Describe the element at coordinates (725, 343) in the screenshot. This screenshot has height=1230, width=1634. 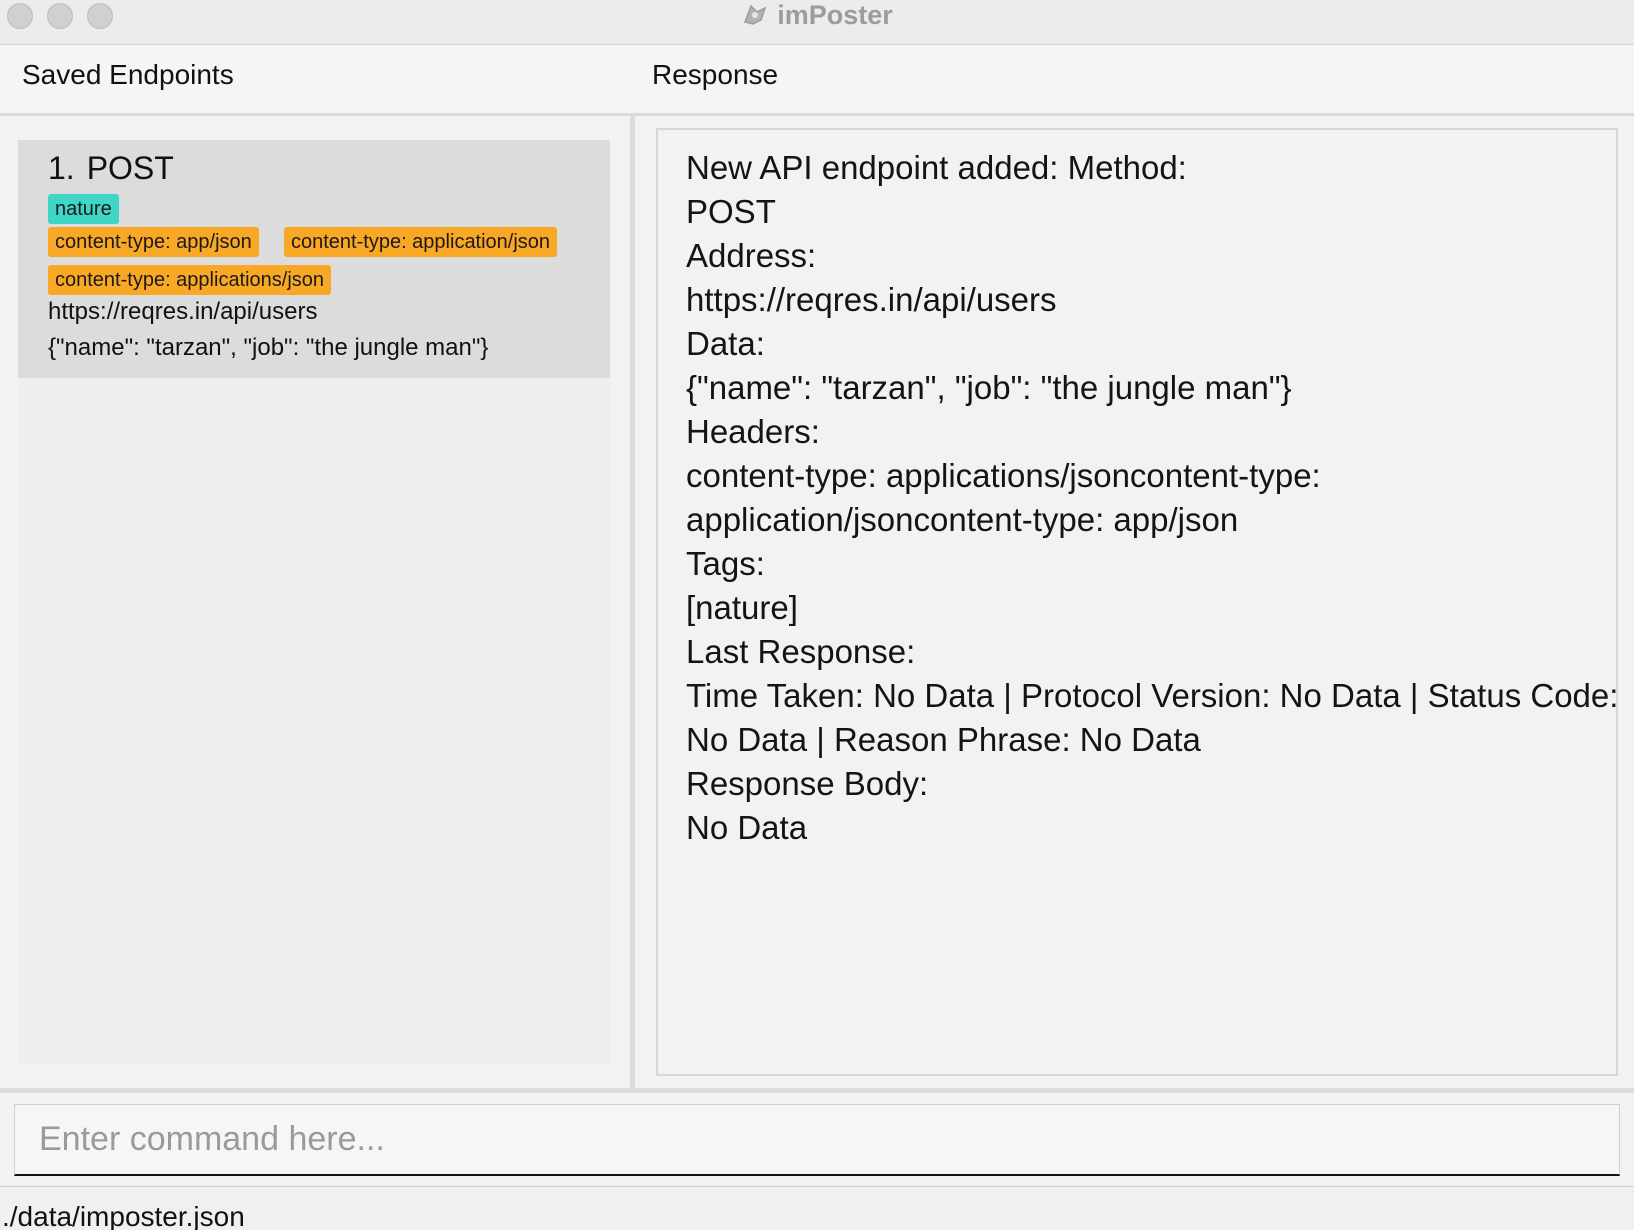
I see `response-line: Data:` at that location.